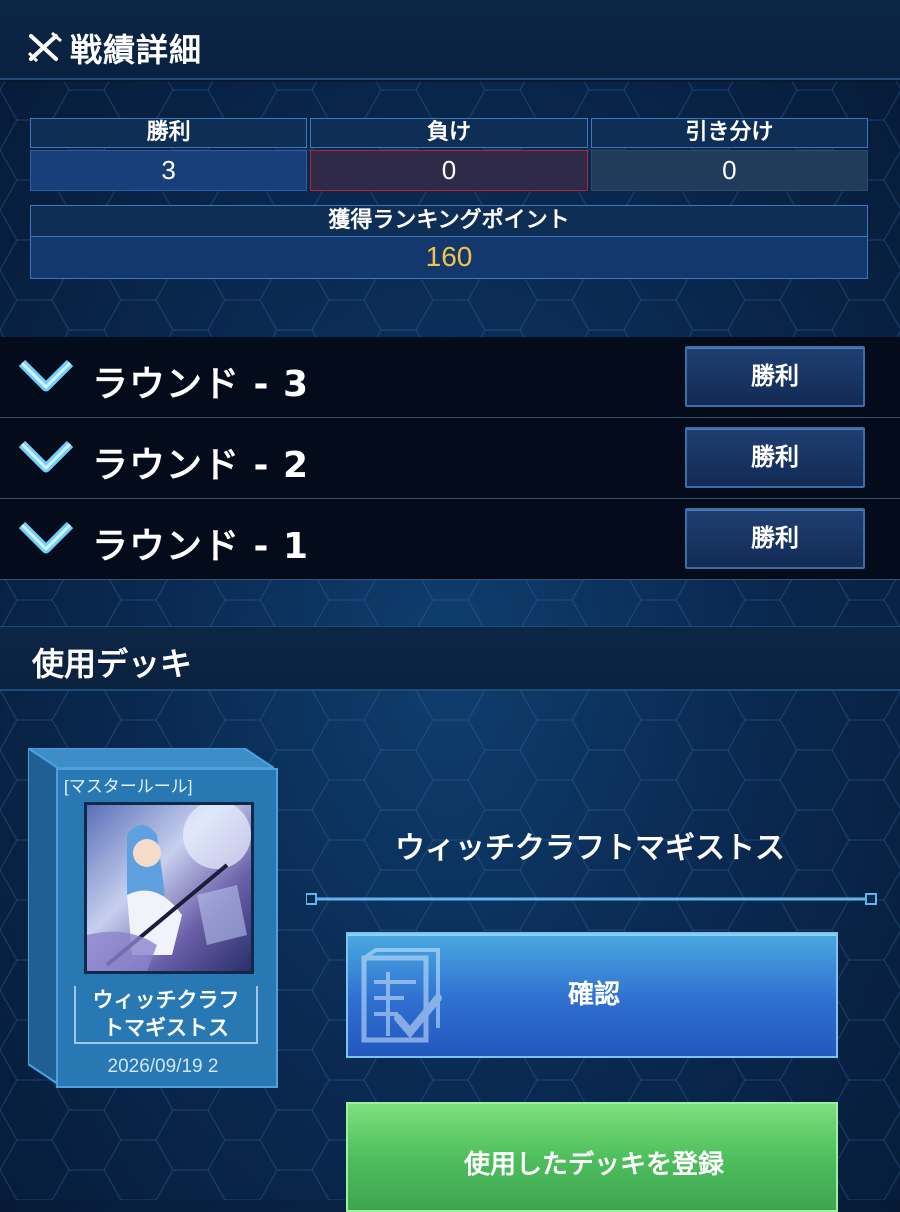 This screenshot has height=1212, width=900. Describe the element at coordinates (163, 1066) in the screenshot. I see `deck-date: 2026/09/19 2` at that location.